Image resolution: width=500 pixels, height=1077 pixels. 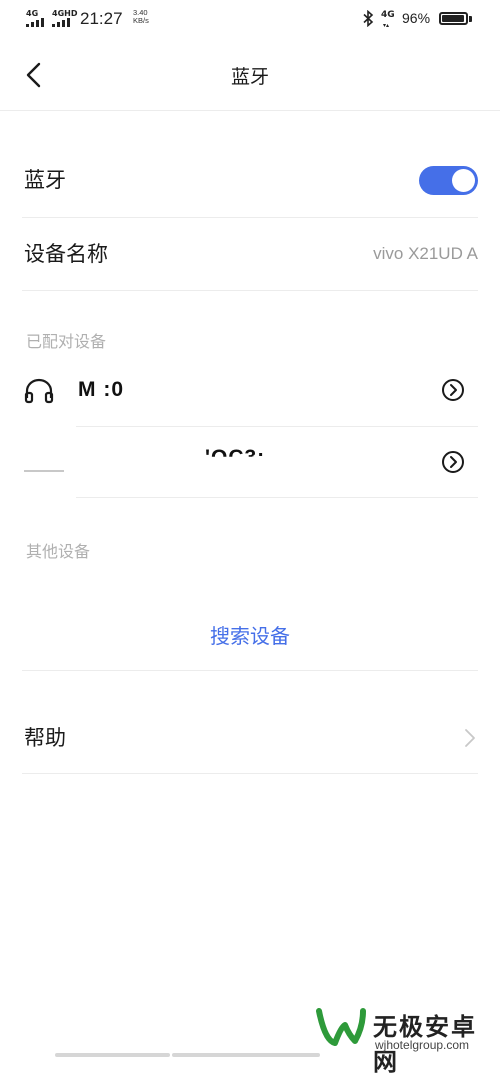 What do you see at coordinates (416, 18) in the screenshot?
I see `battery-percent: 96%` at bounding box center [416, 18].